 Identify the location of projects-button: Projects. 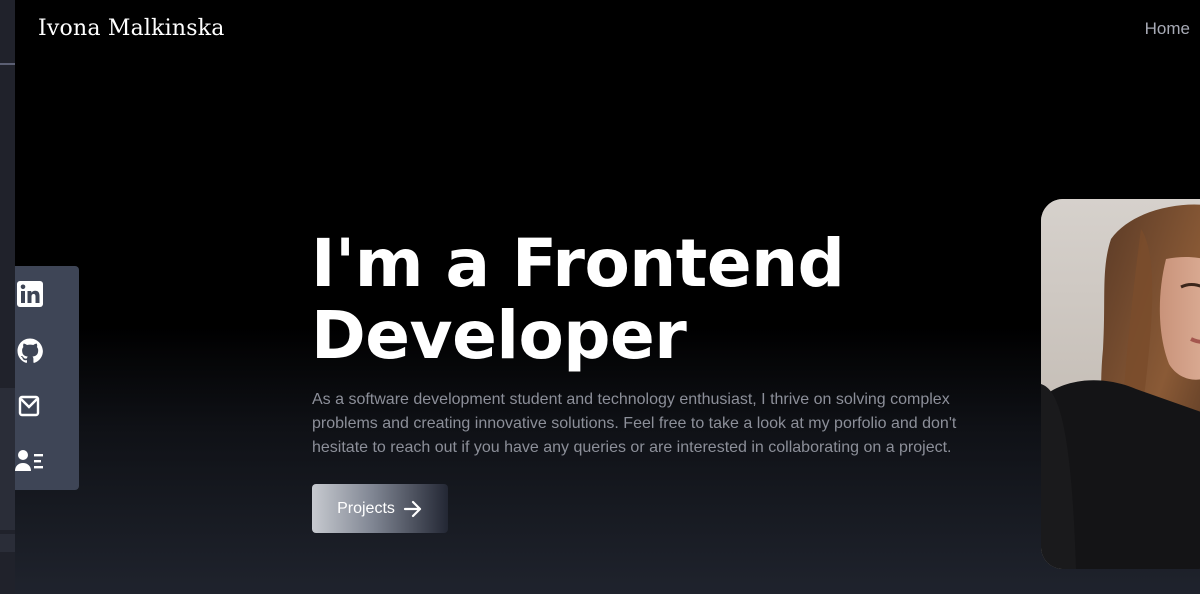
(380, 508).